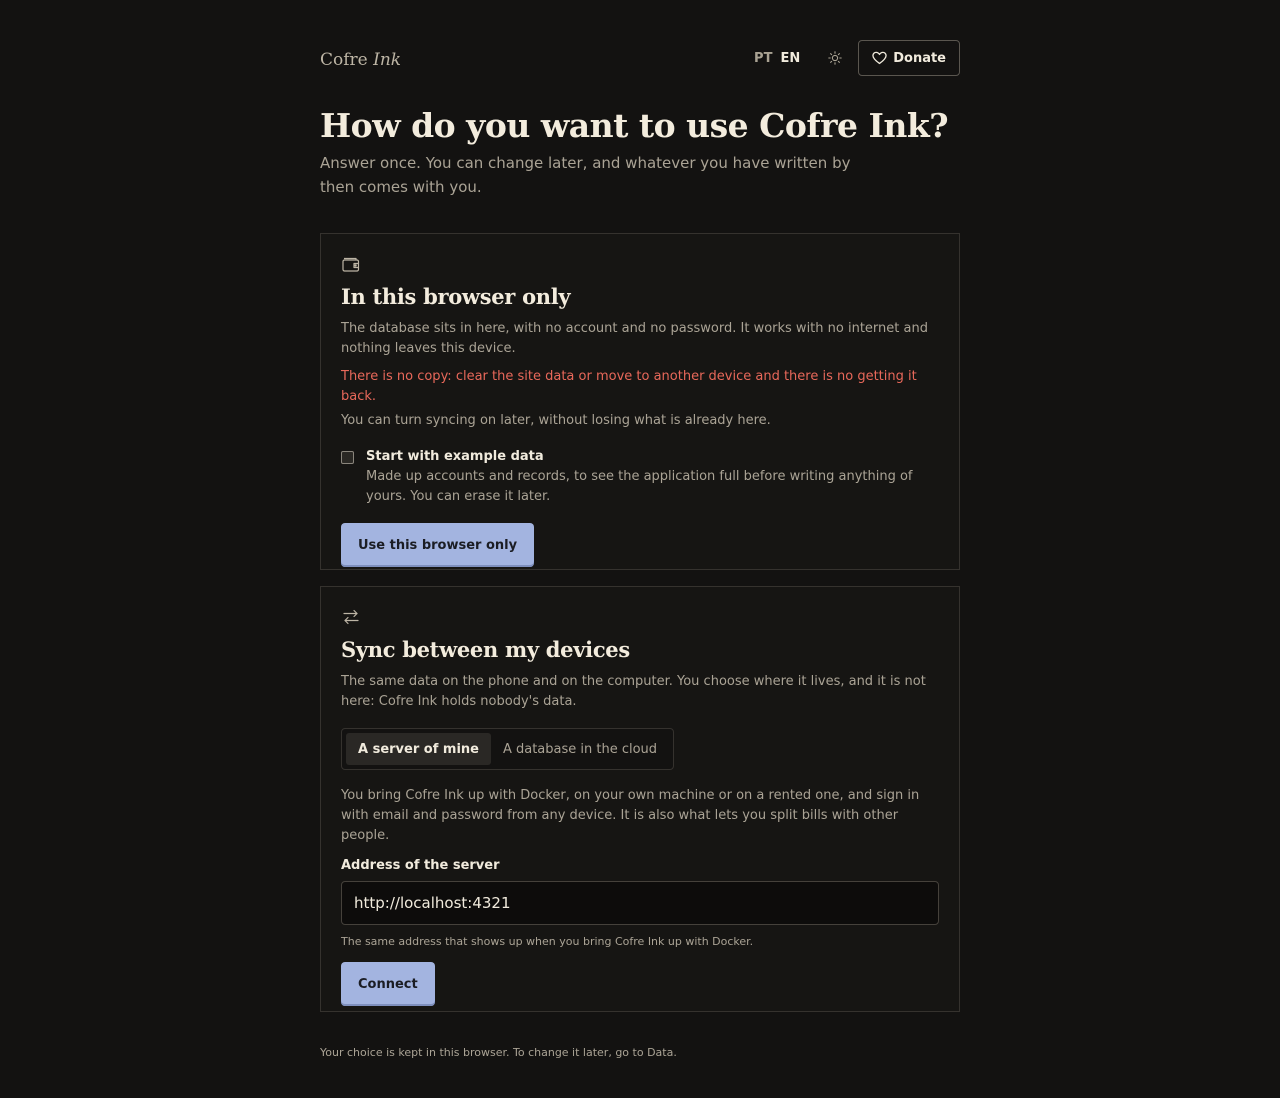  Describe the element at coordinates (763, 58) in the screenshot. I see `lang-pt-button: PT` at that location.